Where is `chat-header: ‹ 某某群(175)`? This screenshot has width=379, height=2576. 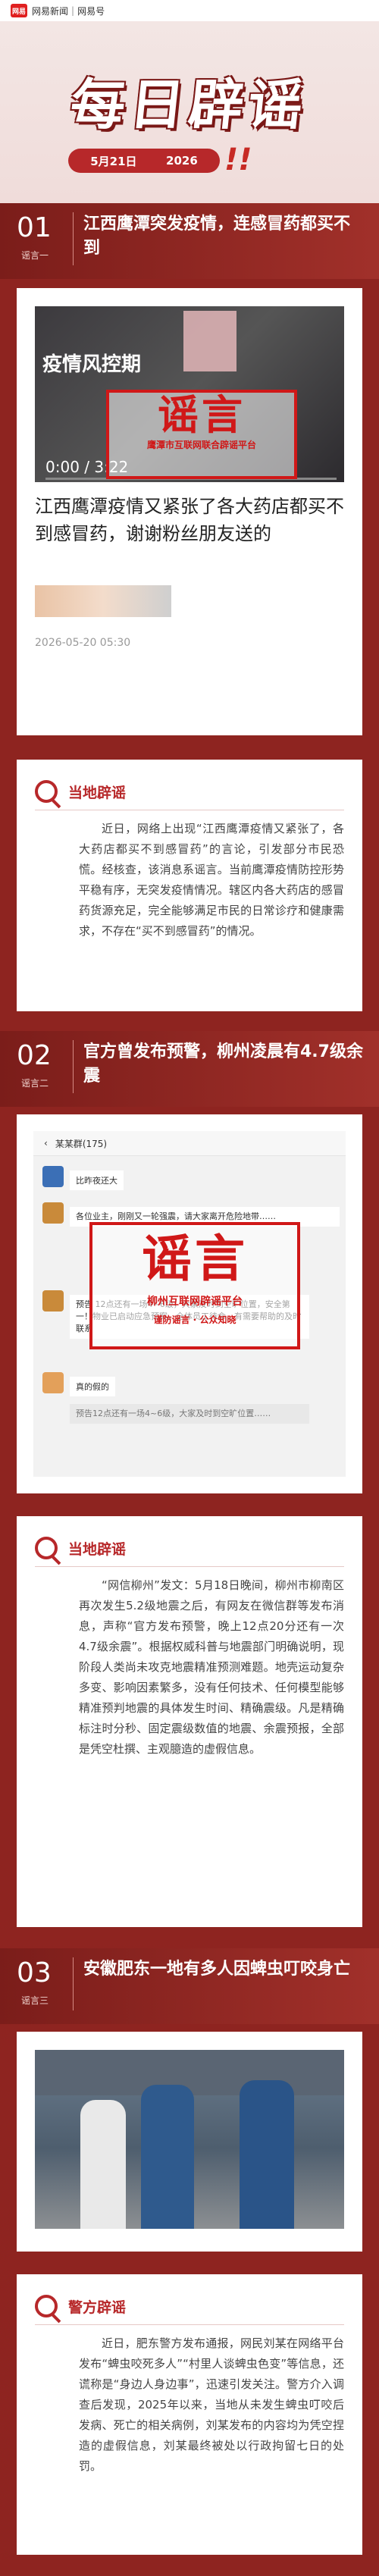
chat-header: ‹ 某某群(175) is located at coordinates (189, 1143).